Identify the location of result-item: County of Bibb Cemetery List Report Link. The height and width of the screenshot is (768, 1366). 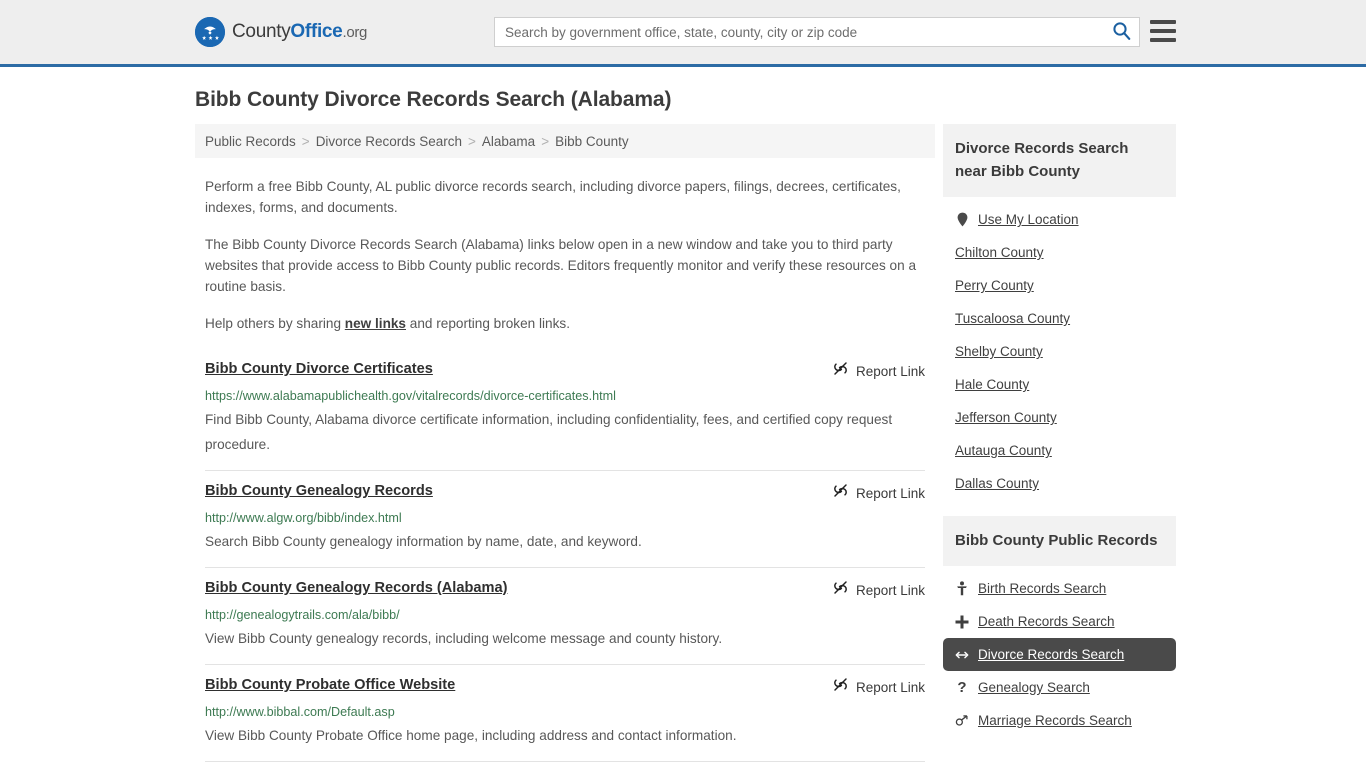
(565, 764).